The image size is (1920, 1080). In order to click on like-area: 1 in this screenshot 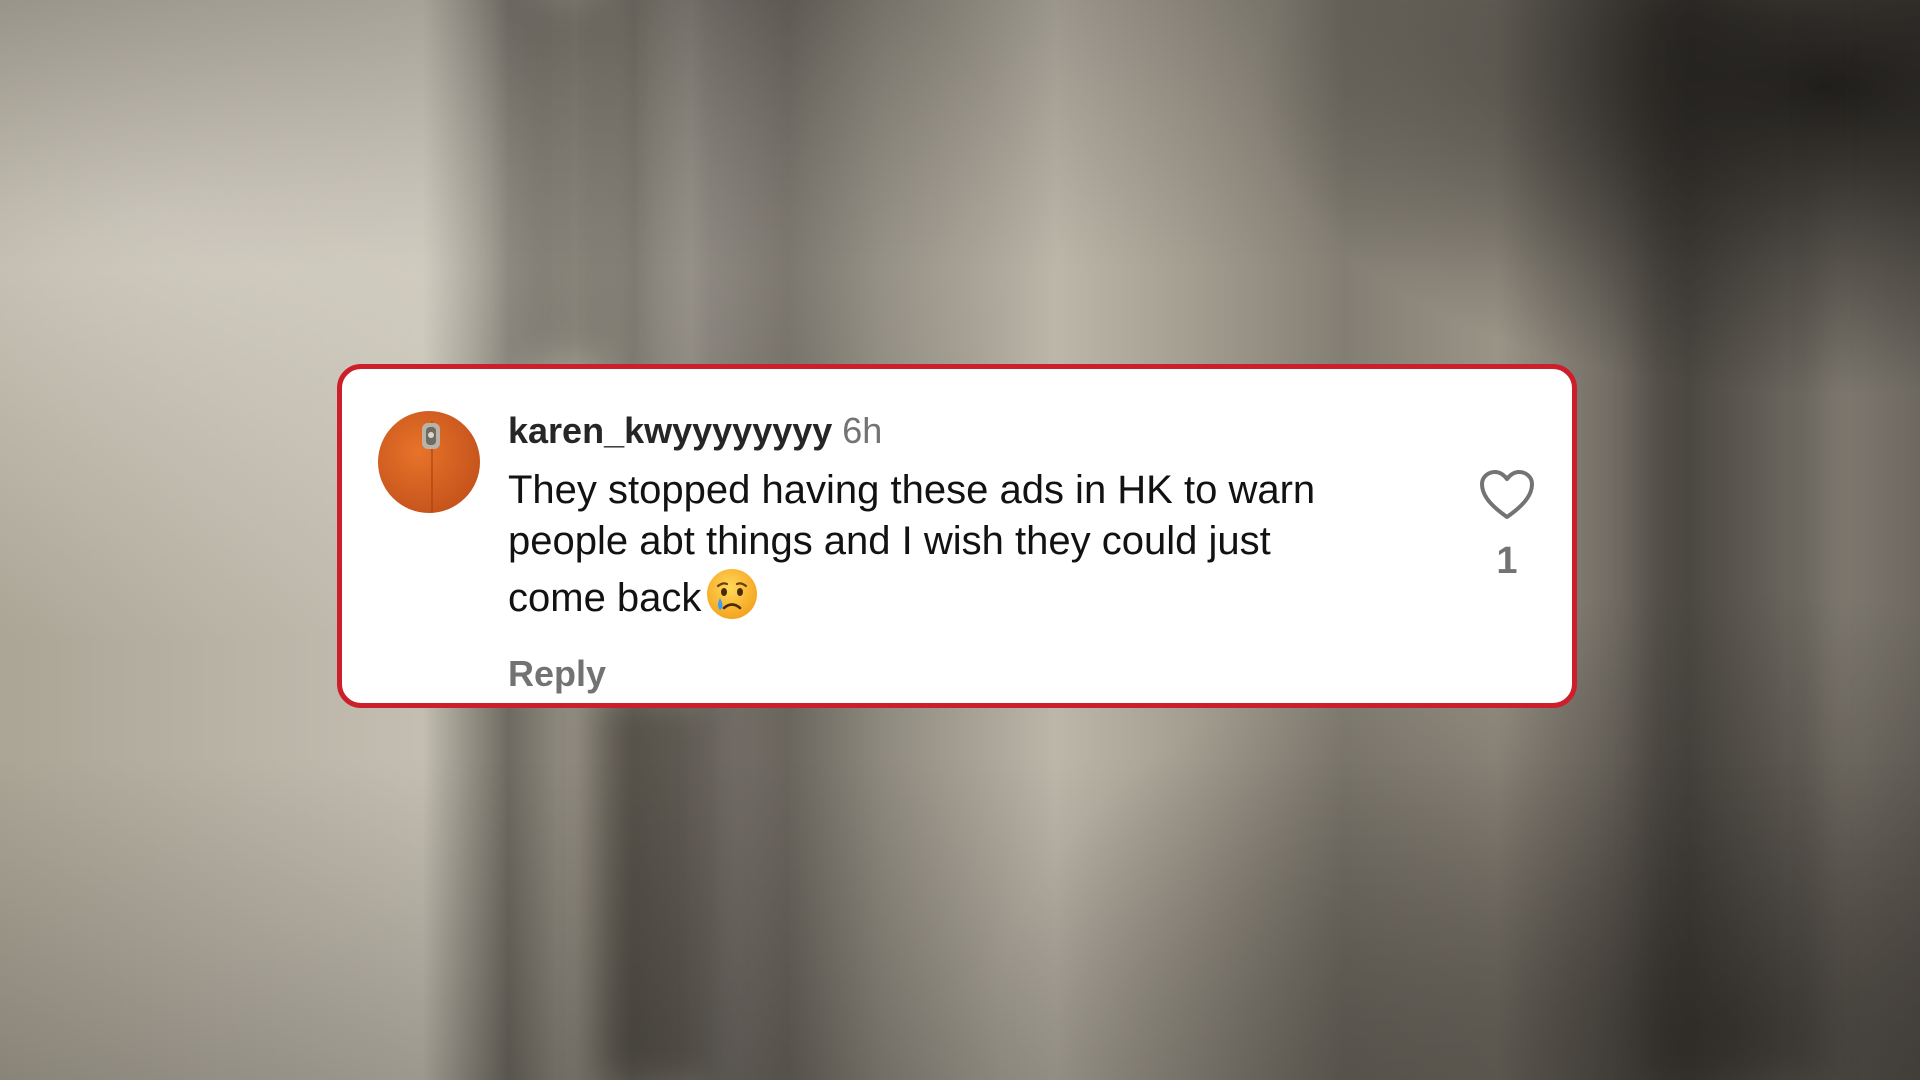, I will do `click(1507, 526)`.